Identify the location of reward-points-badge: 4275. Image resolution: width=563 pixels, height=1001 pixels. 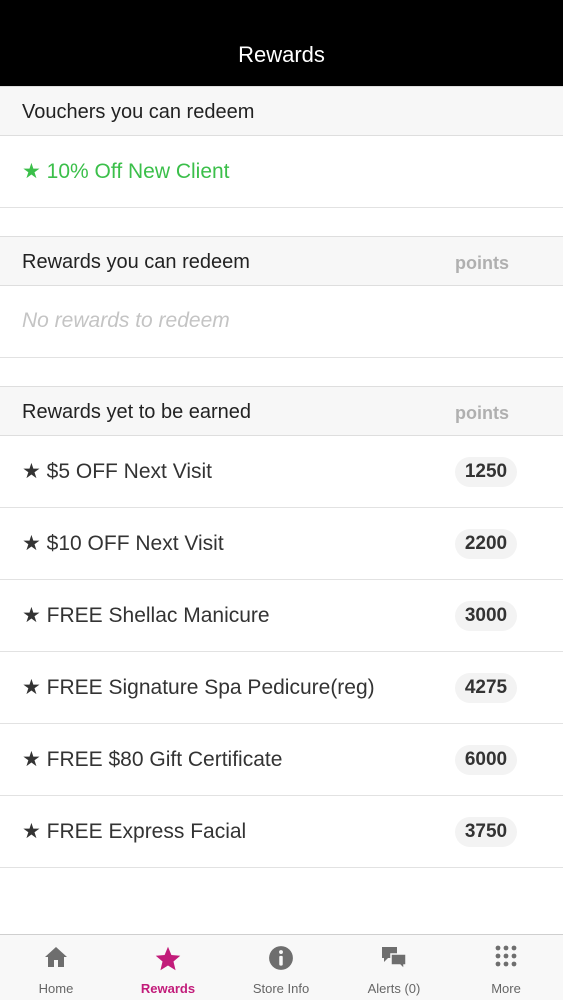
(486, 688).